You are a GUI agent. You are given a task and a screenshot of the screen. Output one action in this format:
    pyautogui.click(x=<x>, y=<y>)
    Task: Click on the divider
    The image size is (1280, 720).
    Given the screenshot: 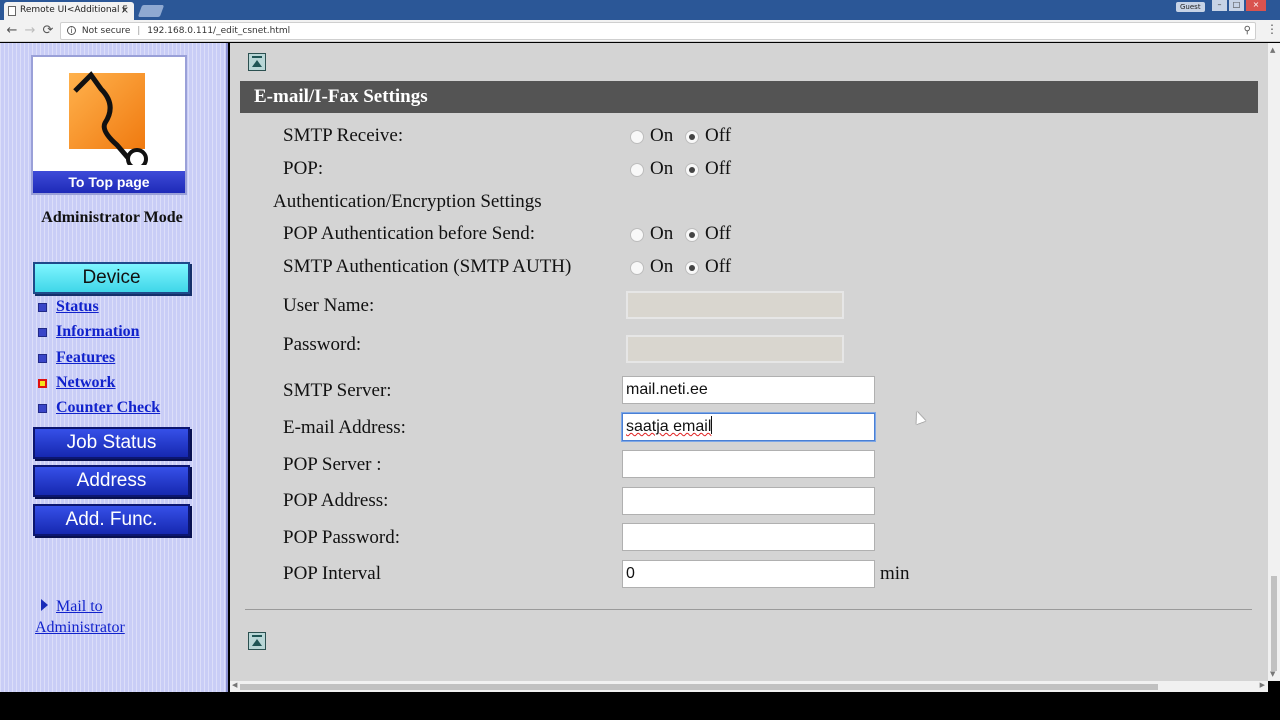 What is the action you would take?
    pyautogui.click(x=748, y=609)
    